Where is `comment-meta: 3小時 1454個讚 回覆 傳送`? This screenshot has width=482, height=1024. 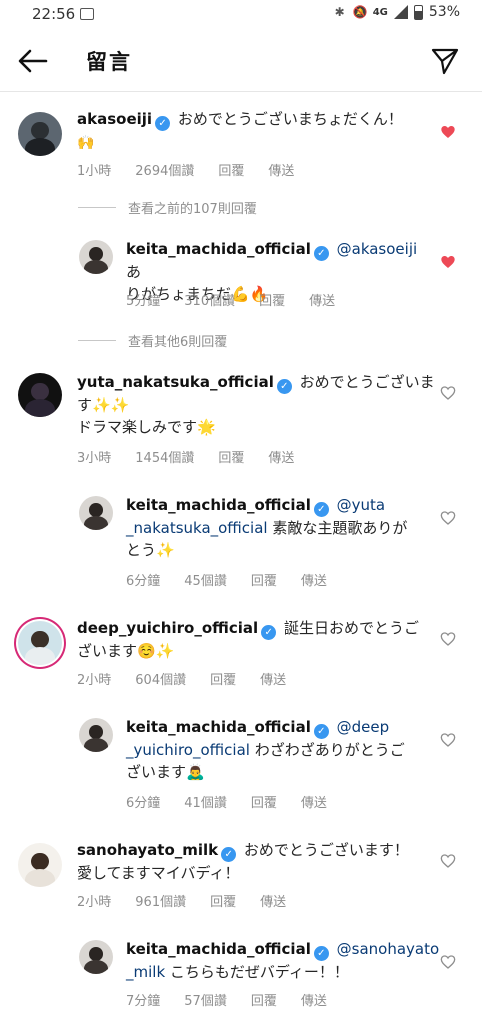 comment-meta: 3小時 1454個讚 回覆 傳送 is located at coordinates (185, 456).